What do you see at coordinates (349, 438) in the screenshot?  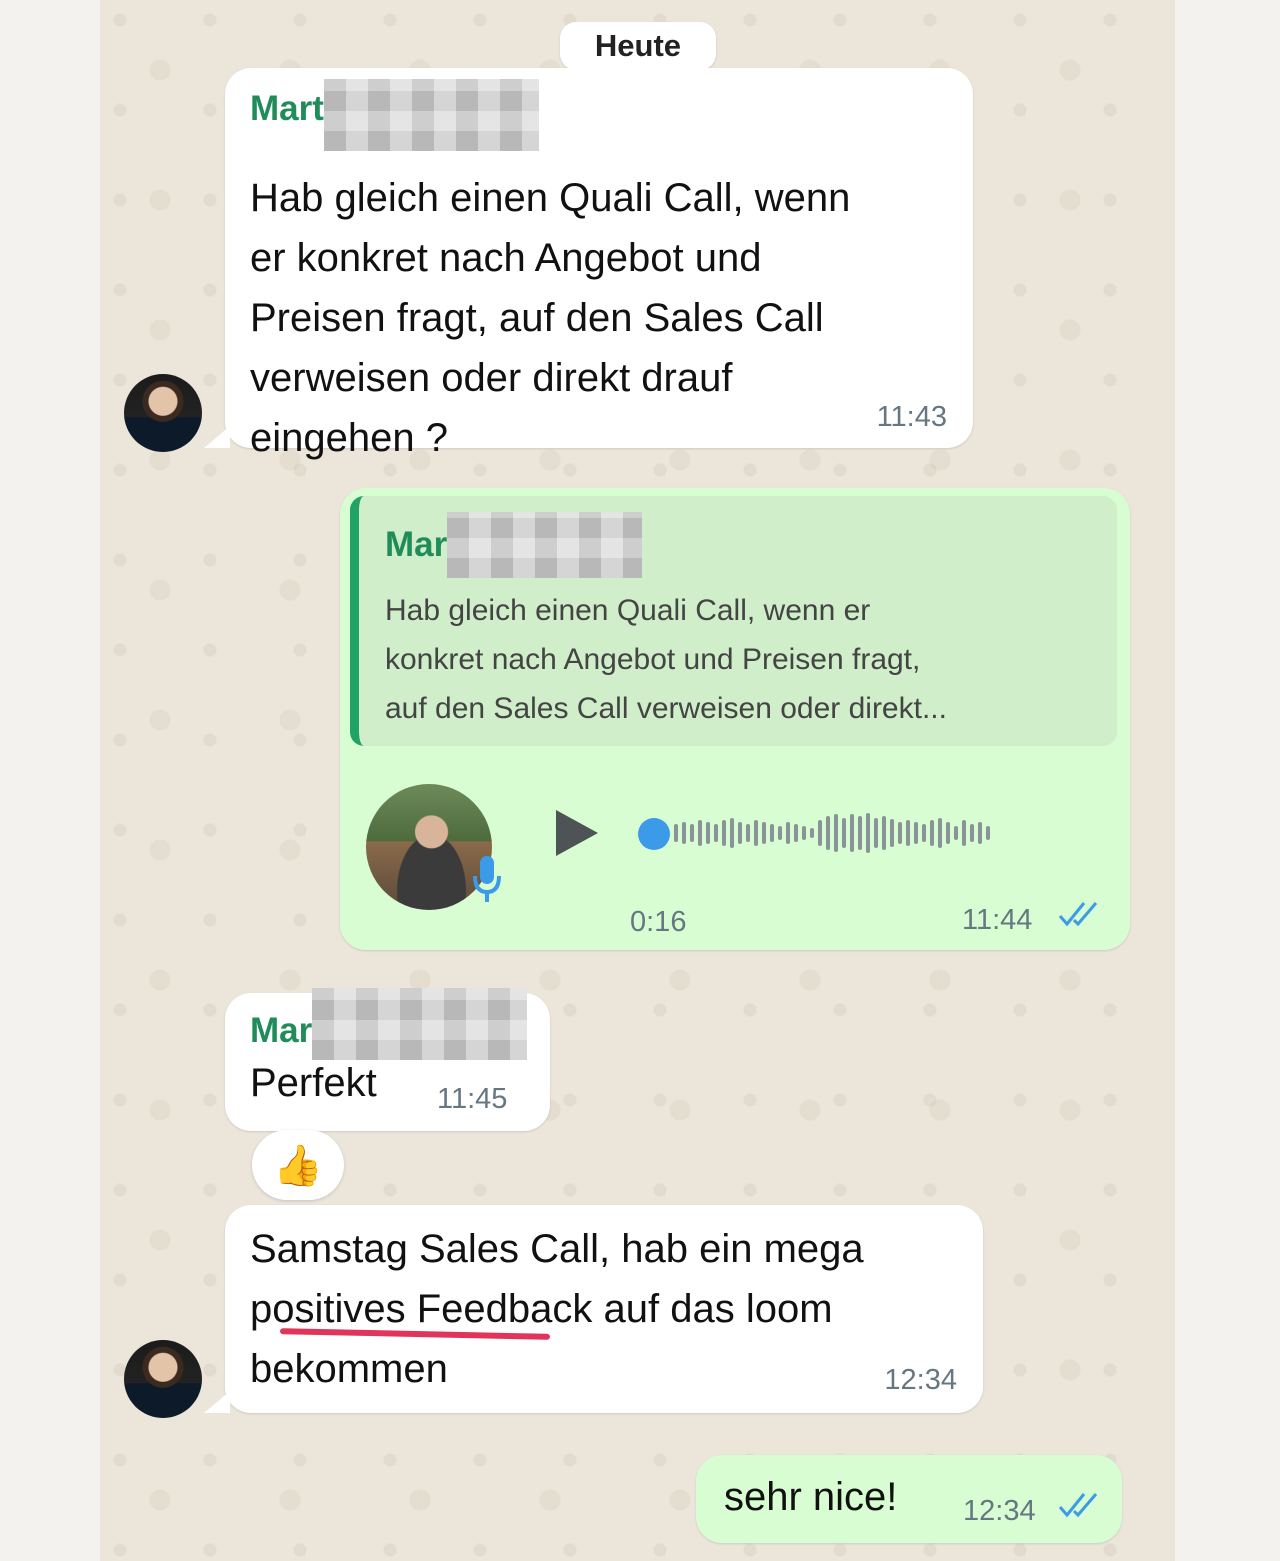 I see `message-line: eingehen ?` at bounding box center [349, 438].